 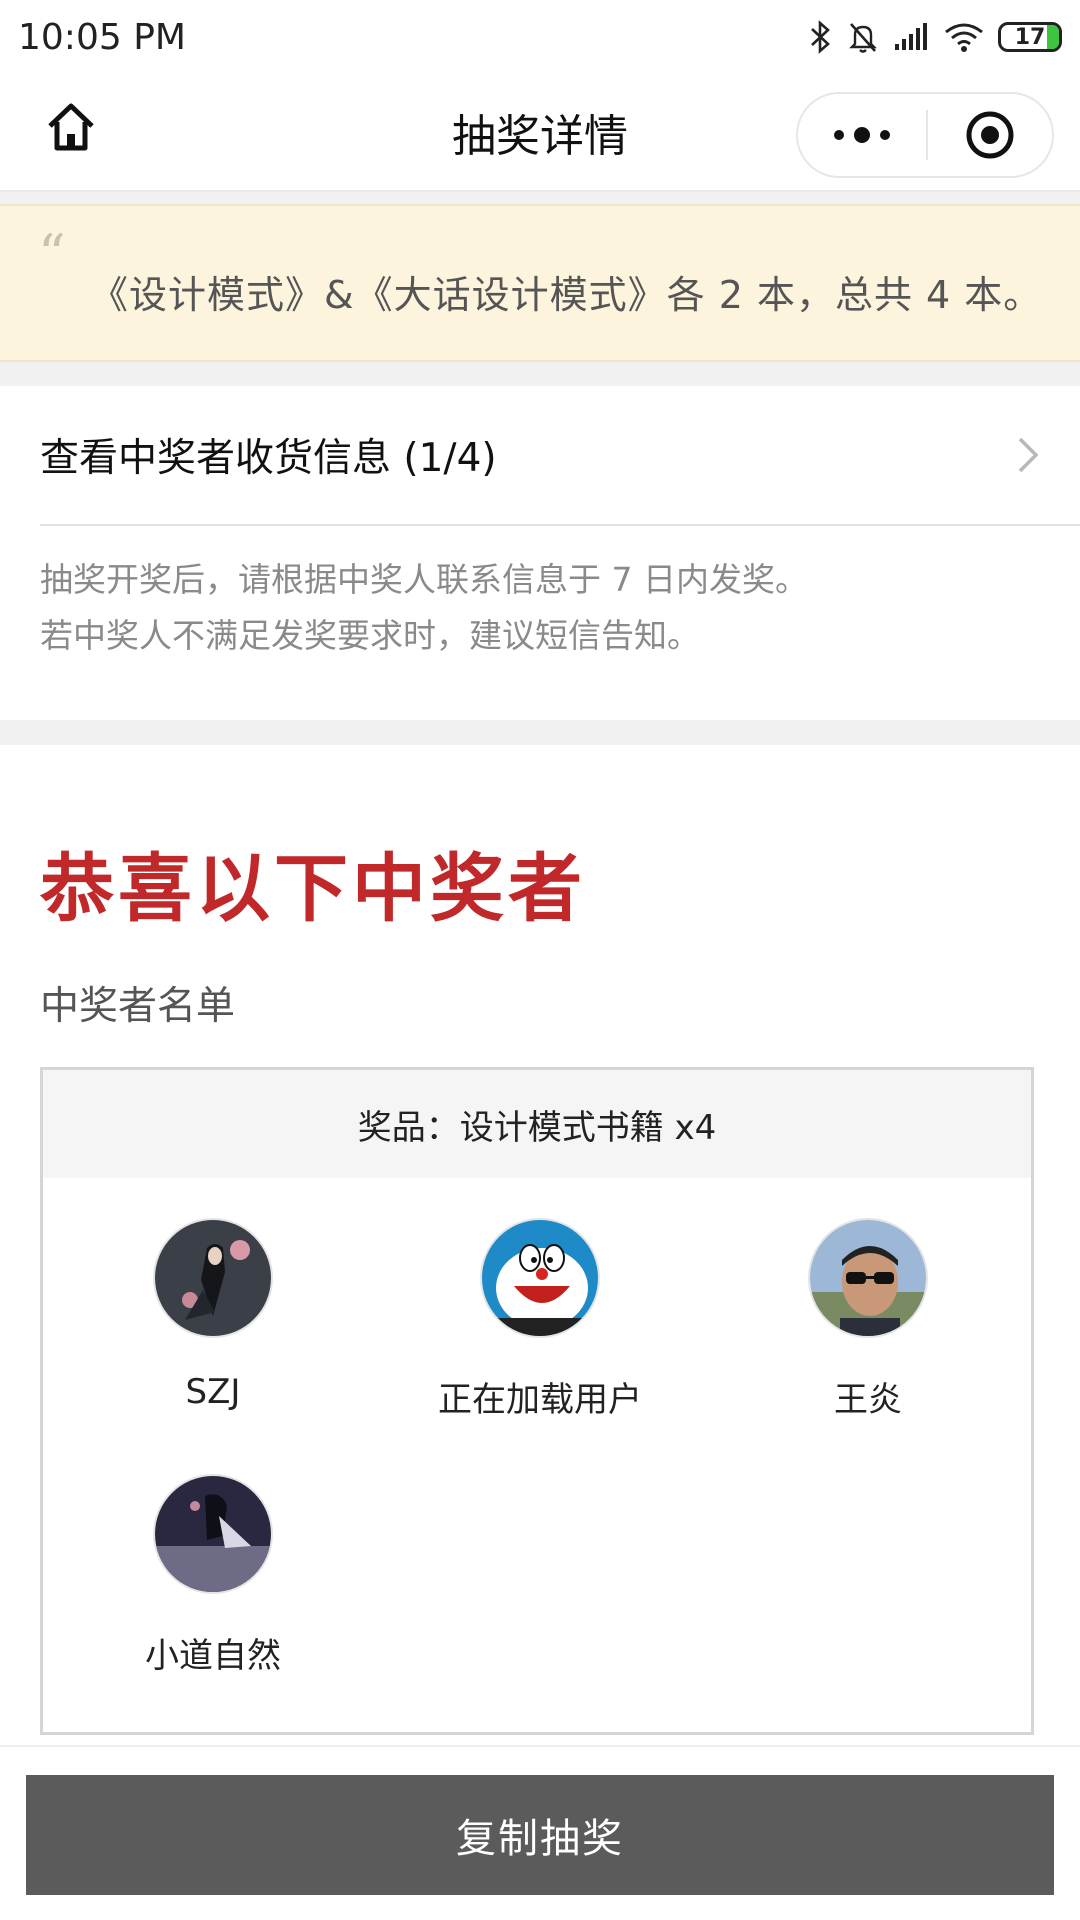 I want to click on target-icon, so click(x=990, y=135).